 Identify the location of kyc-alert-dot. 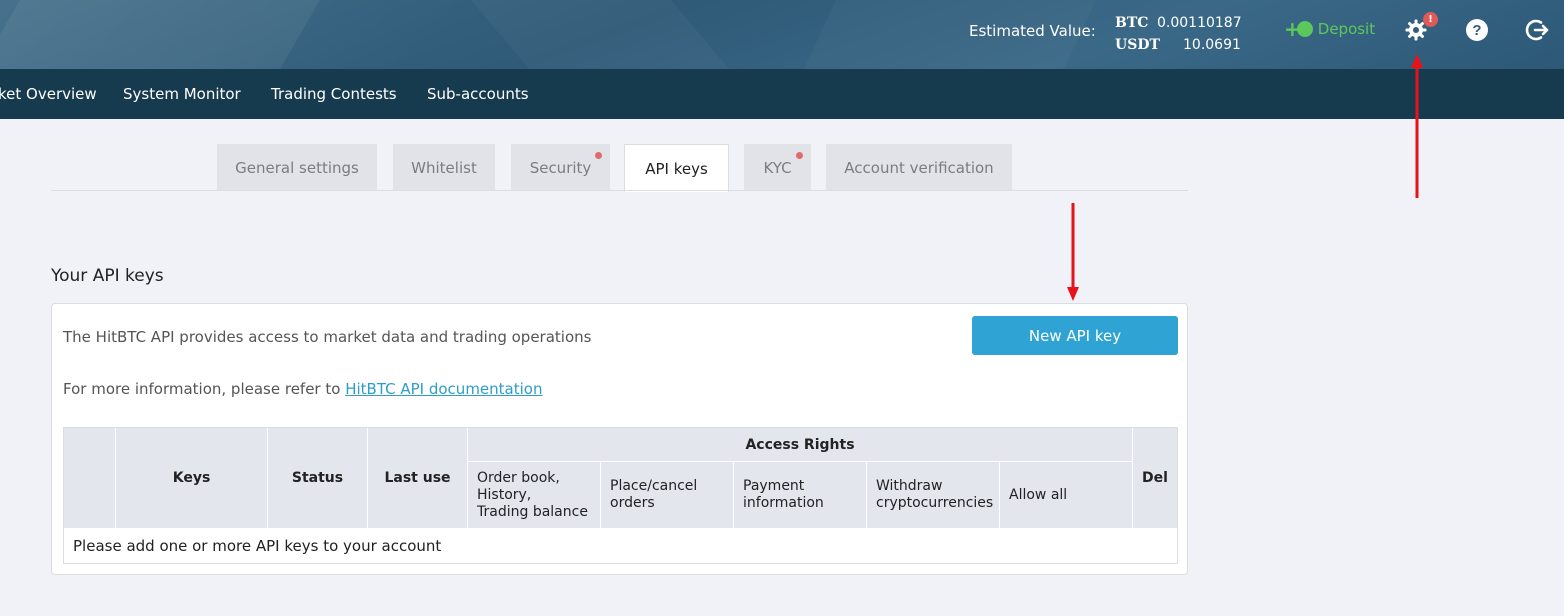
(799, 155).